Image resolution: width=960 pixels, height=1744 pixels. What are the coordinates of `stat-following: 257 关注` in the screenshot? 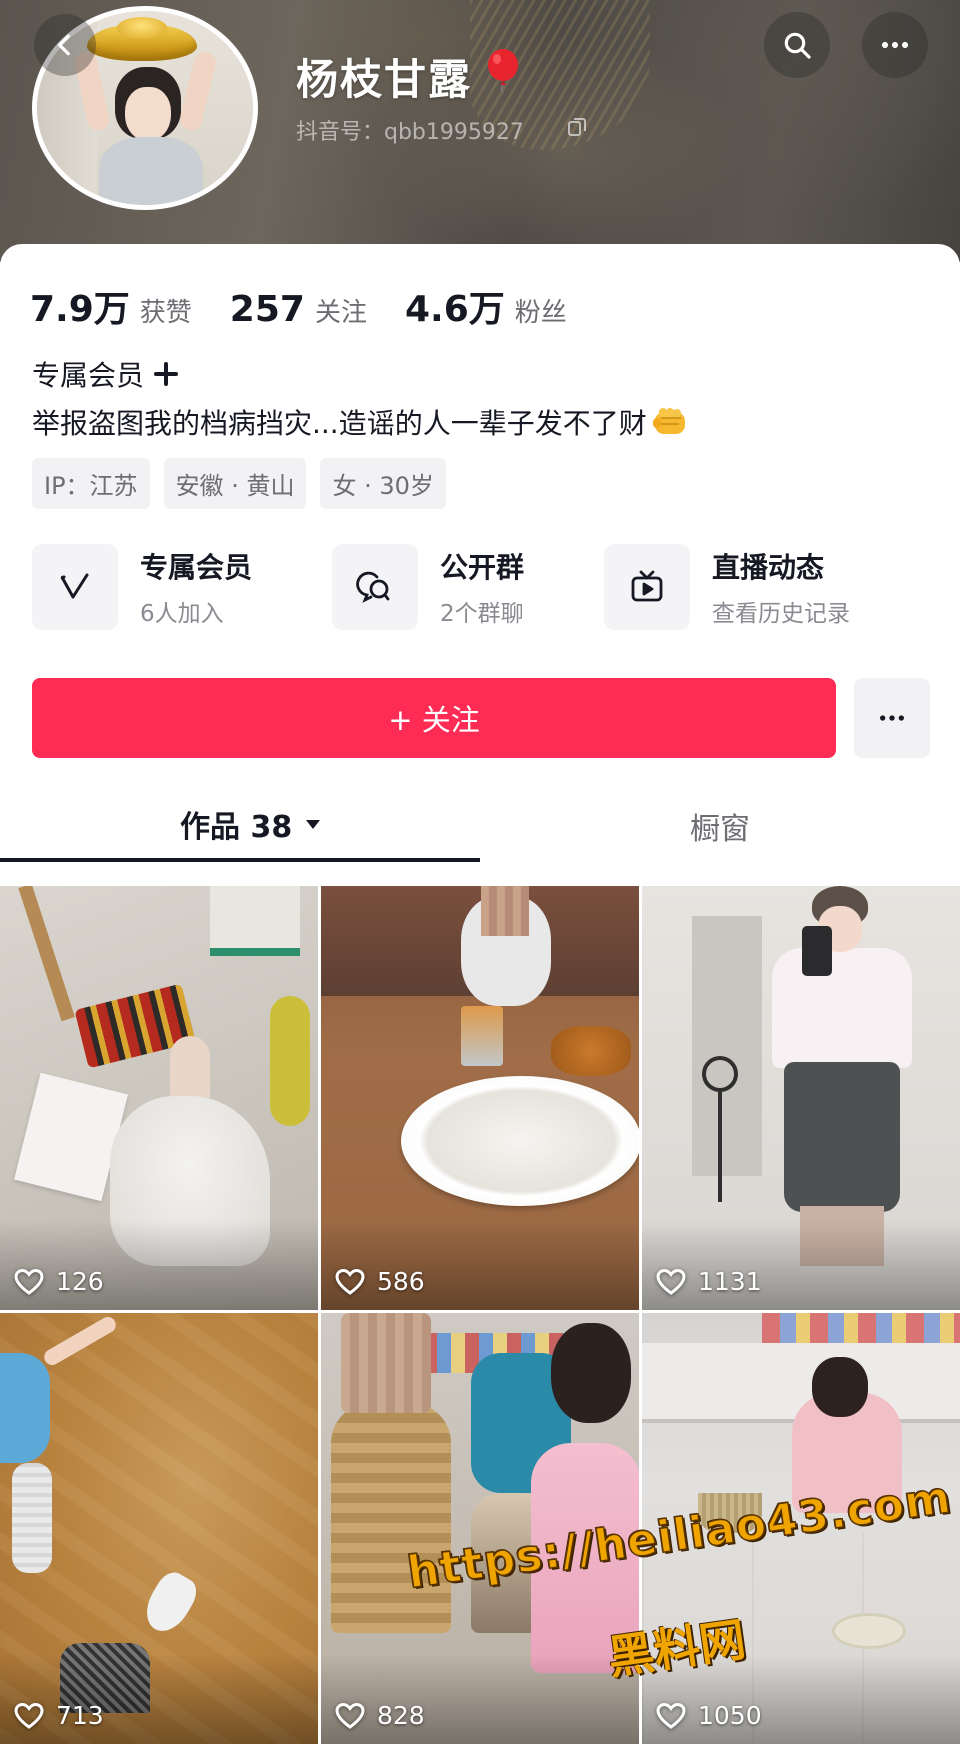 It's located at (298, 309).